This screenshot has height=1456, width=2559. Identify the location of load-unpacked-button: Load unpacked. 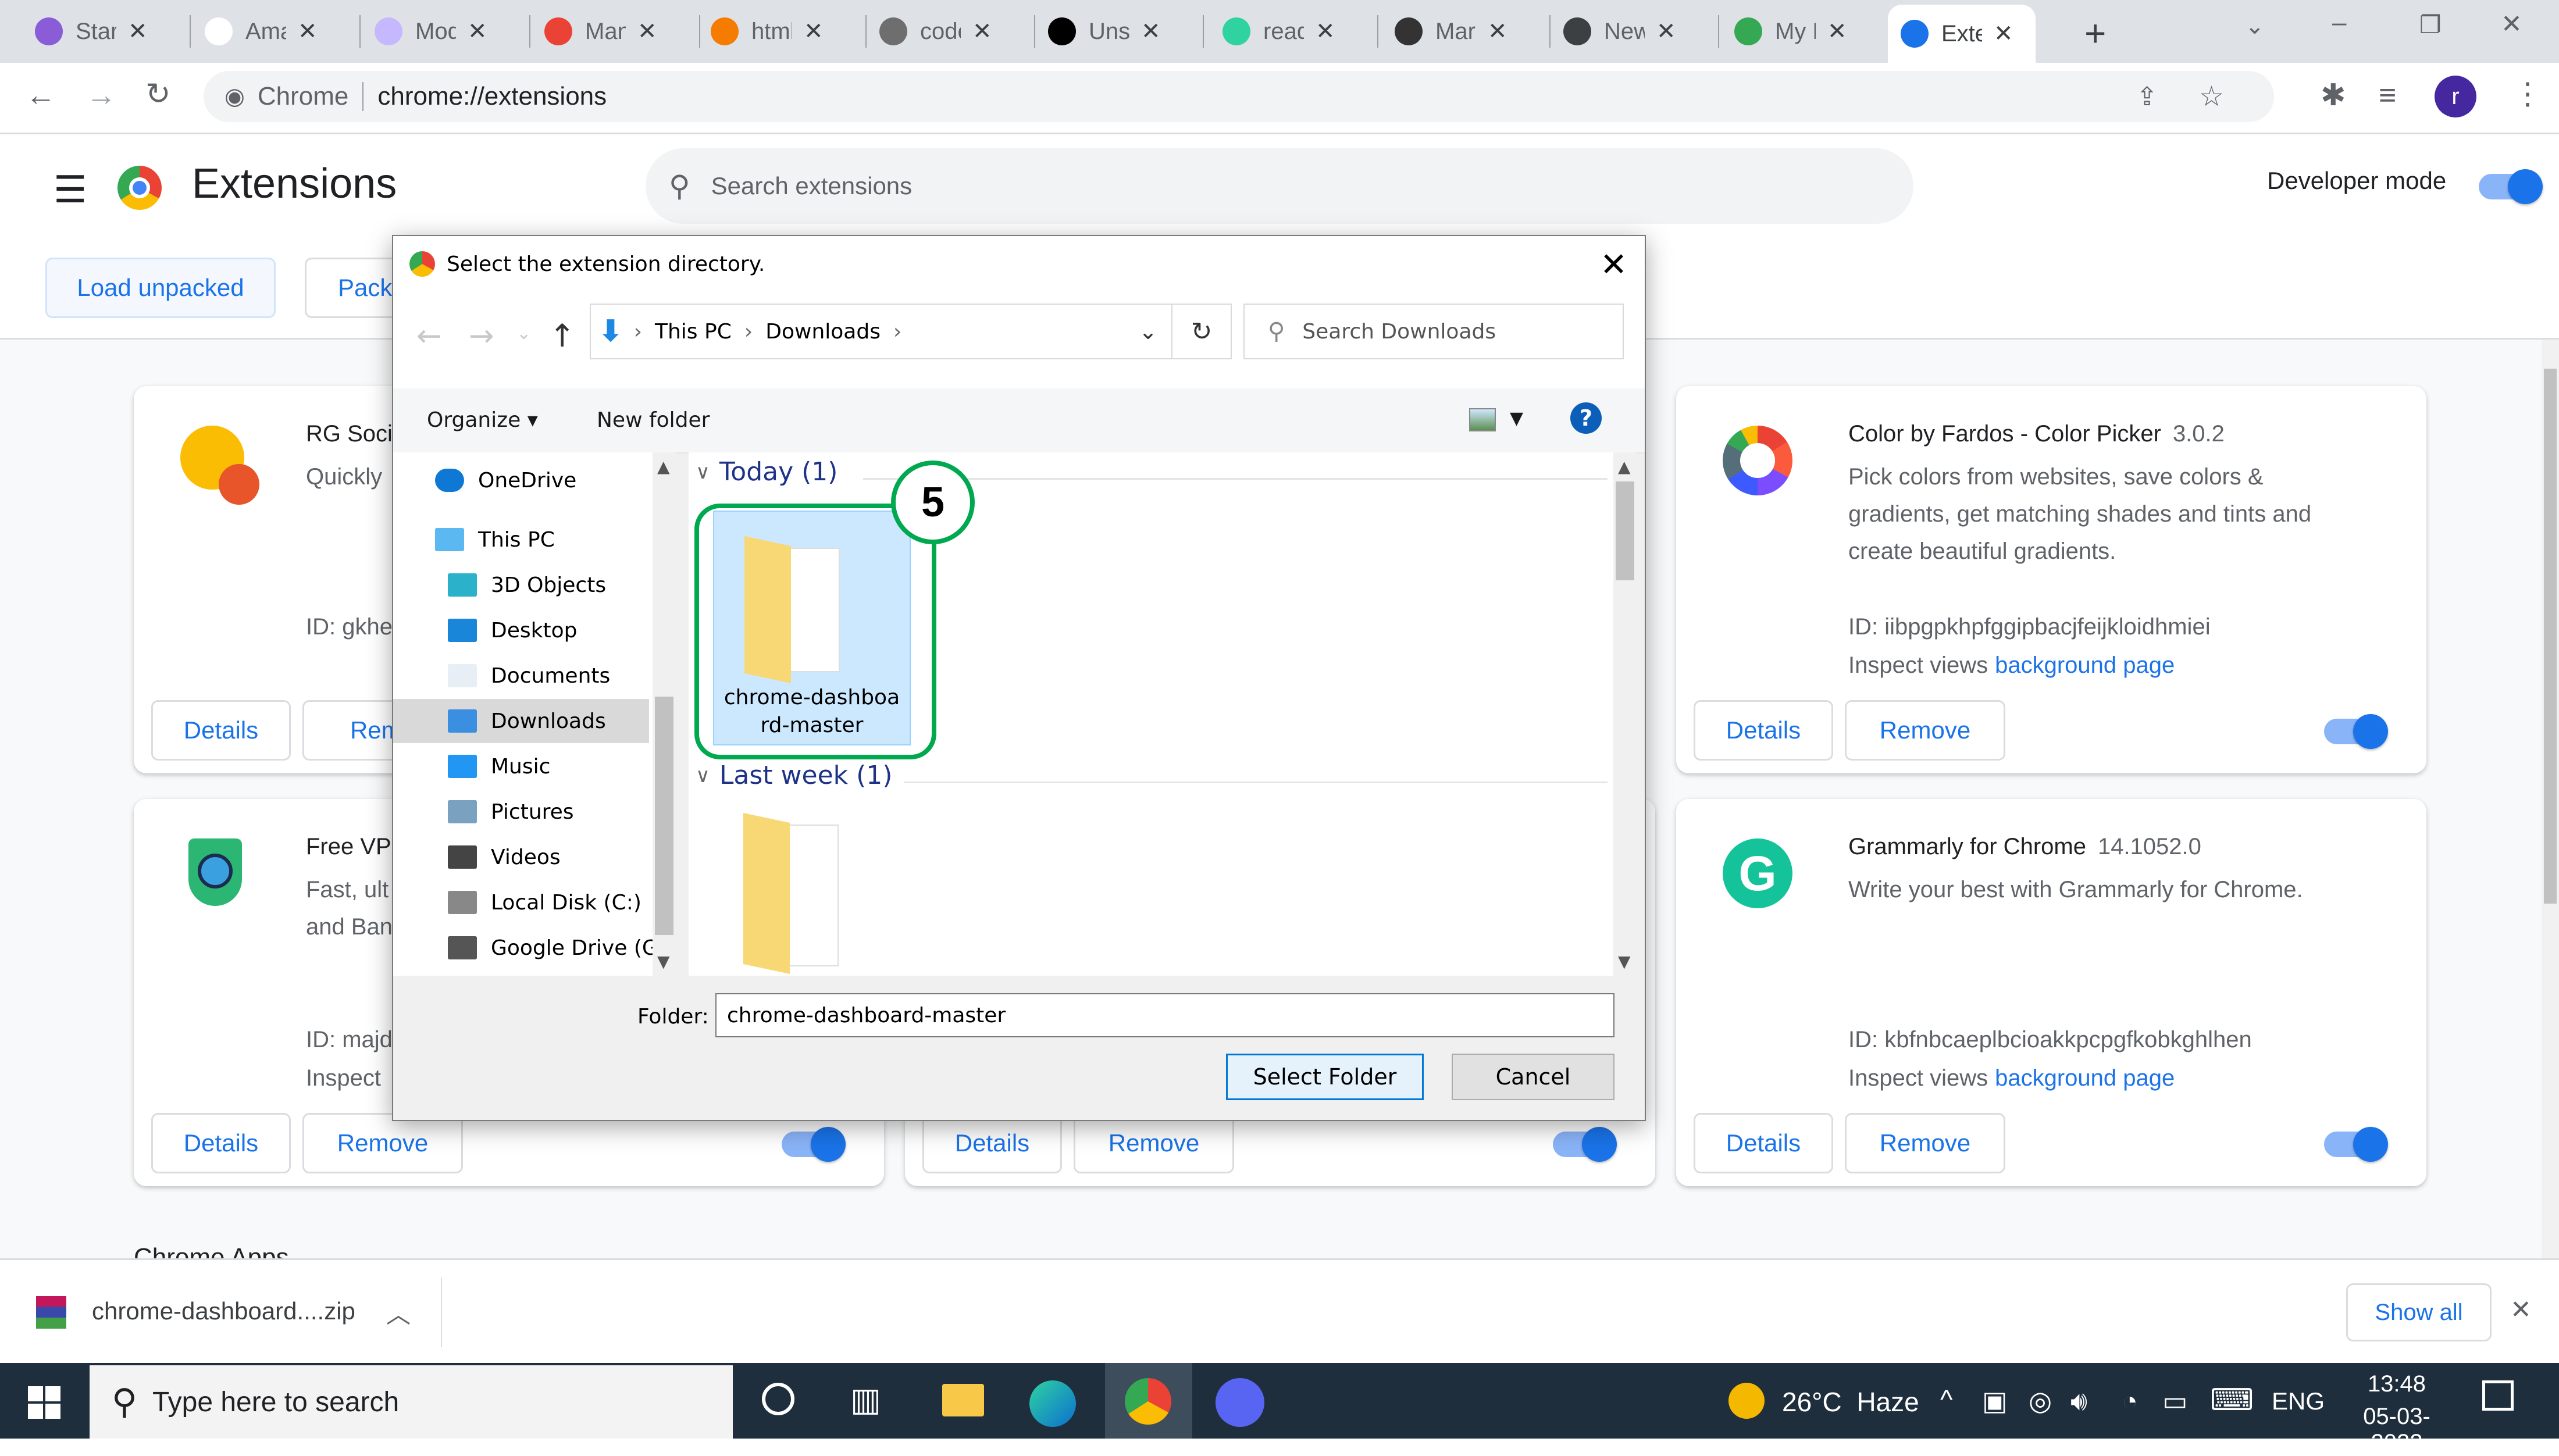
(160, 288).